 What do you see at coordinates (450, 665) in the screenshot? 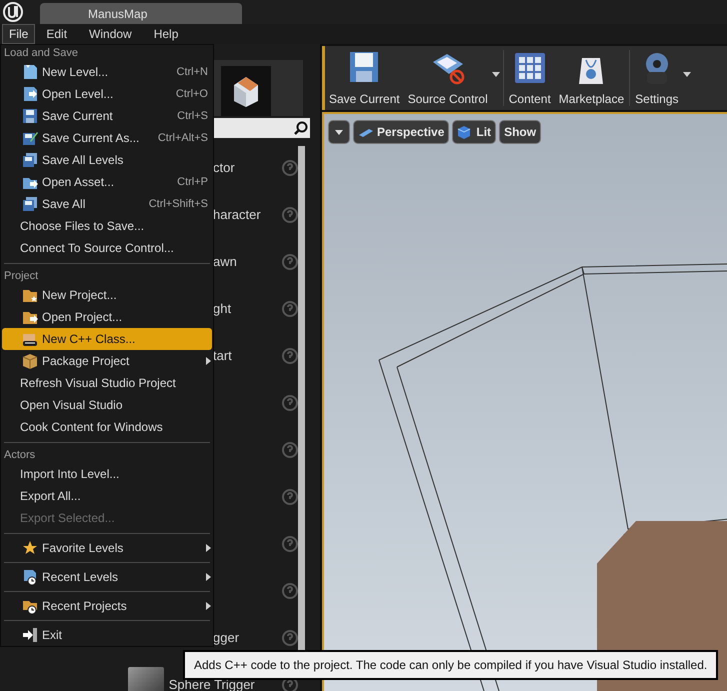
I see `tooltip: Adds C++ code to the project. The code can only be compiled if you have Visual Studio installed.` at bounding box center [450, 665].